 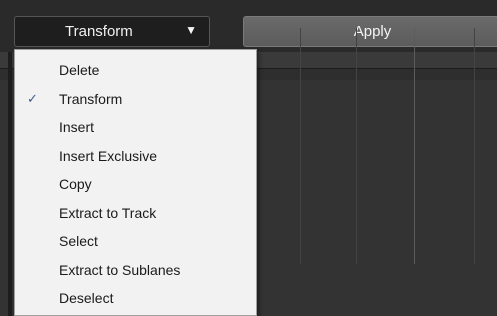 I want to click on menu-item-label: Extract to Sublanes, so click(x=120, y=269).